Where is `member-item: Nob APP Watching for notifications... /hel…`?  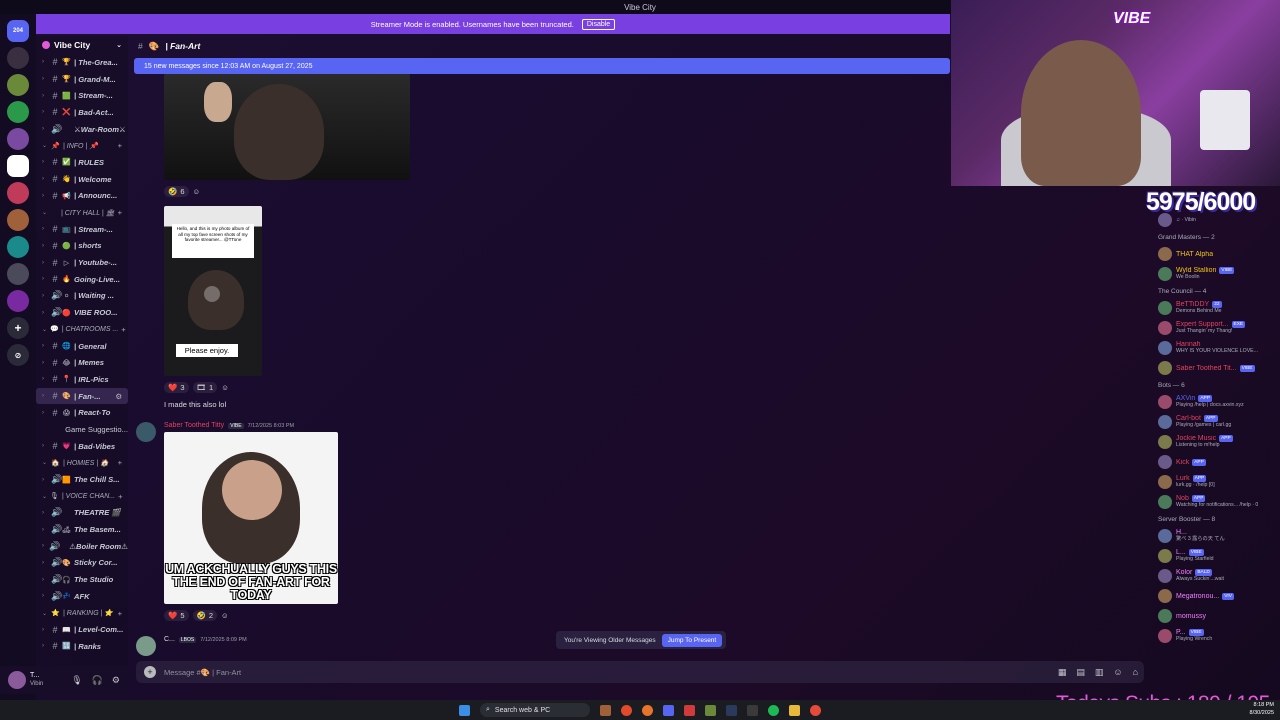
member-item: Nob APP Watching for notifications... /hel… is located at coordinates (1217, 502).